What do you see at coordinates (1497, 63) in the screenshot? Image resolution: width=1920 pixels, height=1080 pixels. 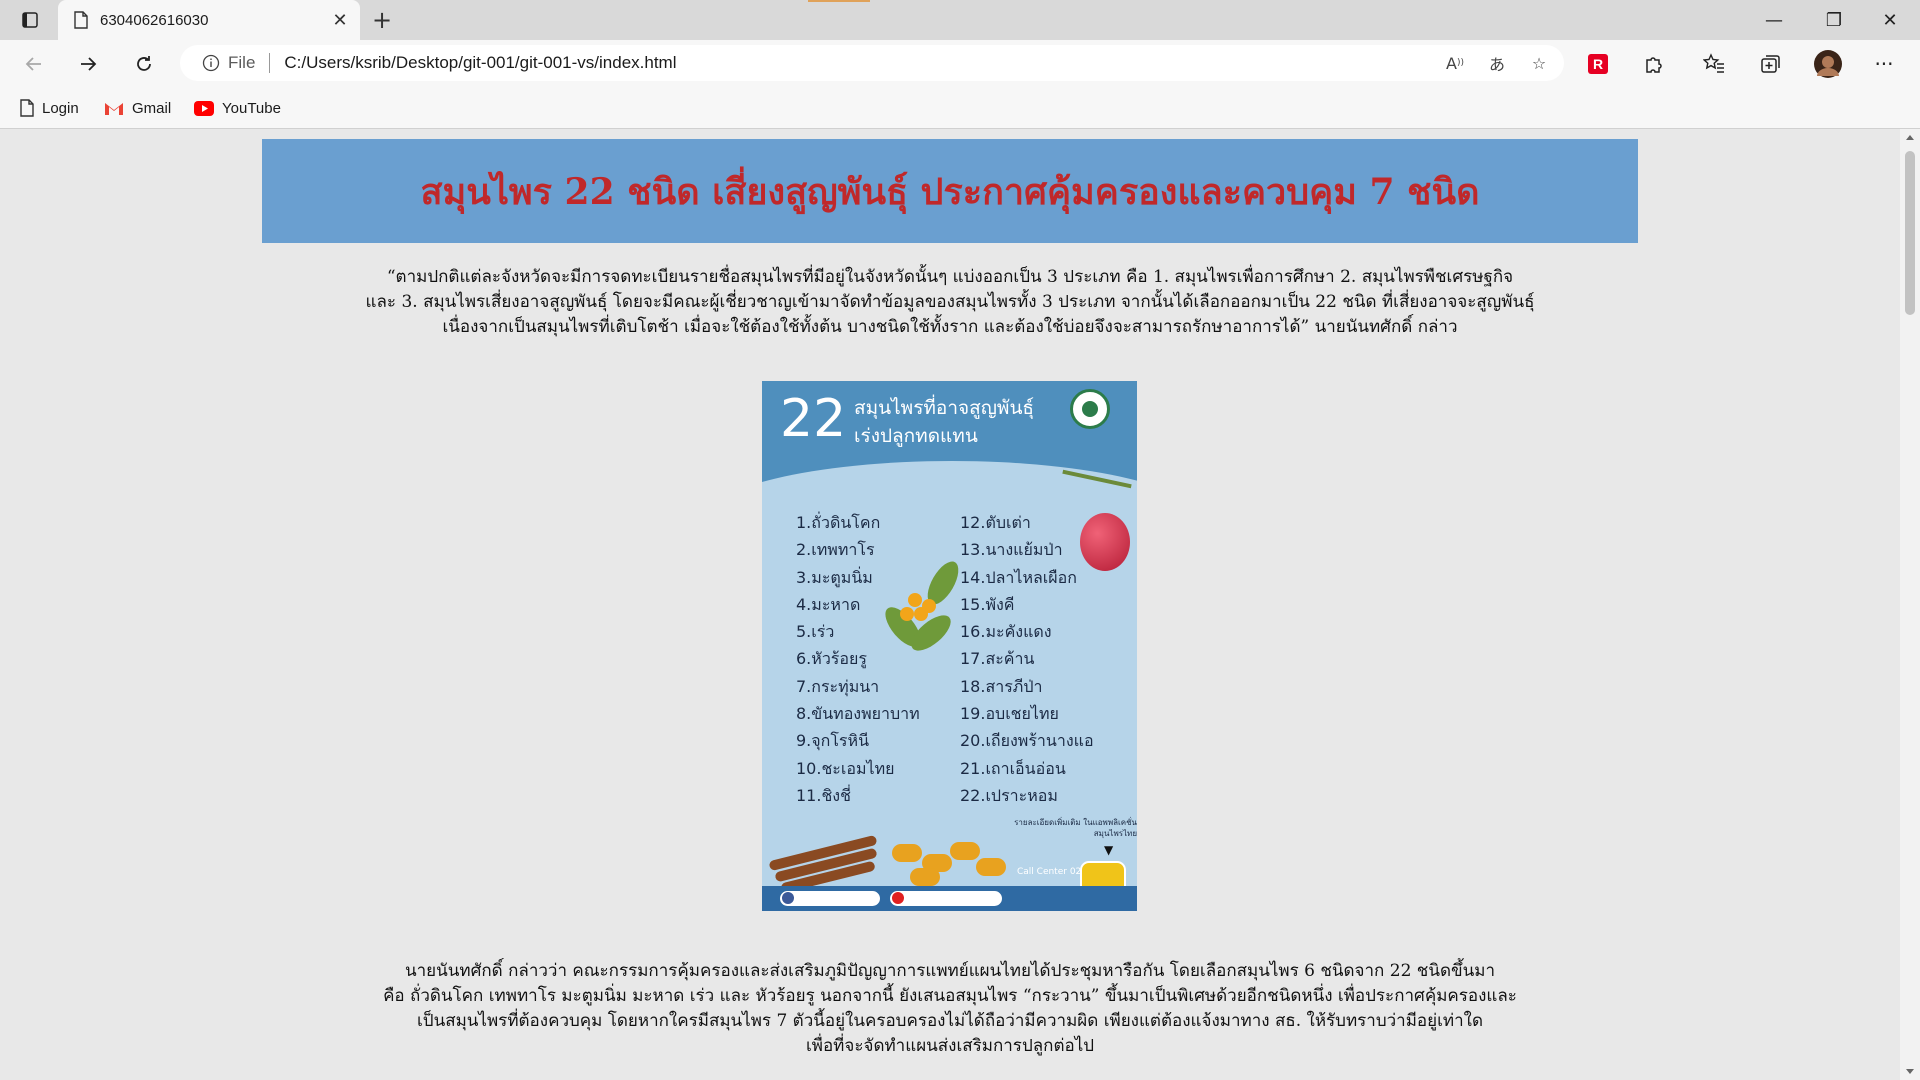 I see `translate-icon: あ` at bounding box center [1497, 63].